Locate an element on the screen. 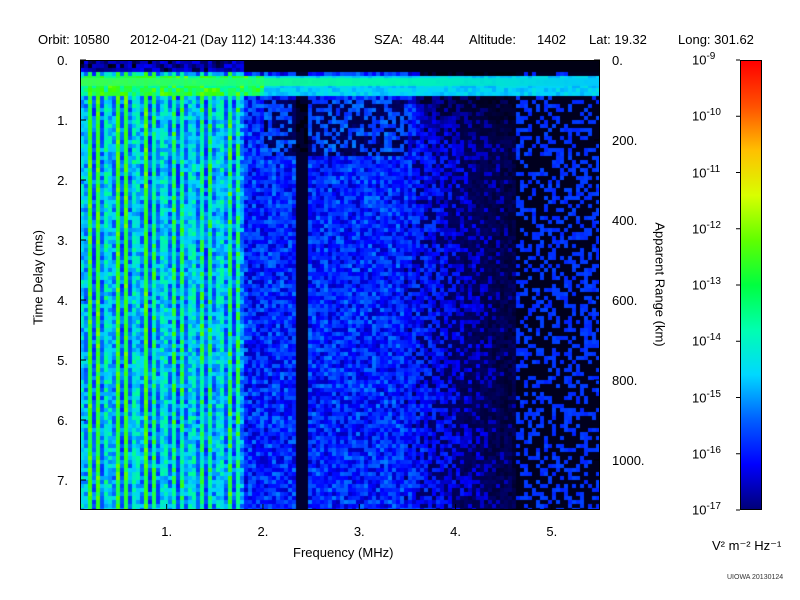  y-tick-label: 7. is located at coordinates (62, 480).